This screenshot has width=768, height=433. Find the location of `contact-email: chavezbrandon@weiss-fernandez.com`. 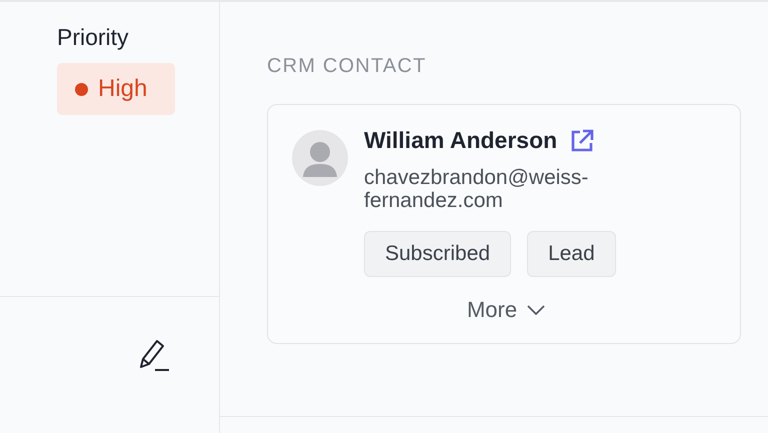

contact-email: chavezbrandon@weiss-fernandez.com is located at coordinates (477, 189).